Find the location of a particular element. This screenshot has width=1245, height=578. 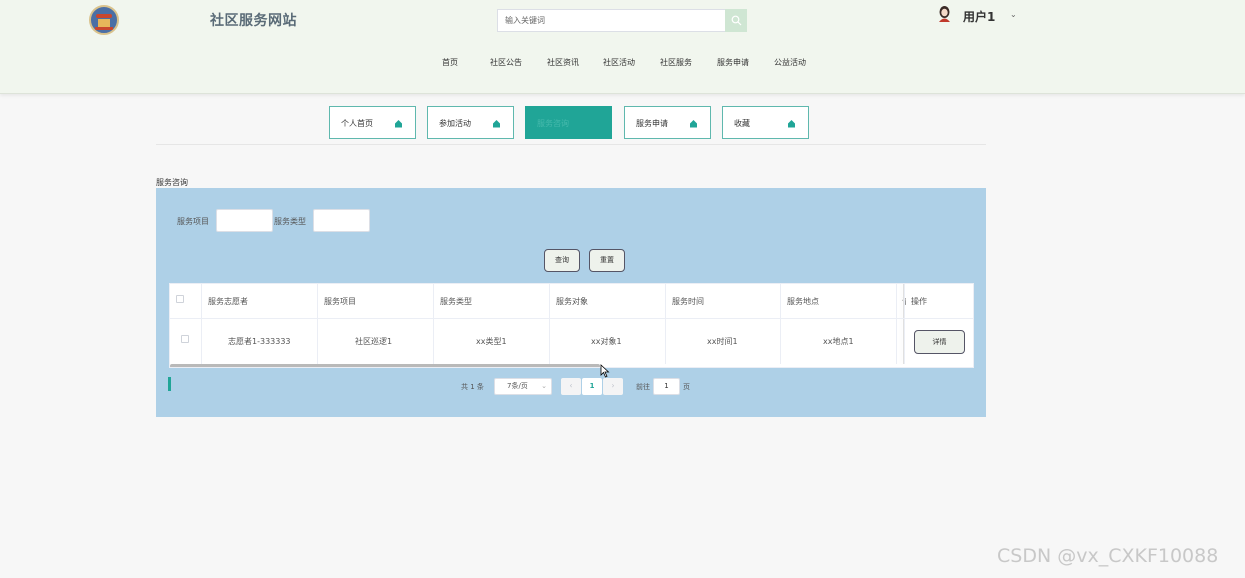

nav-item-service-apply: 服务申请 is located at coordinates (733, 62).